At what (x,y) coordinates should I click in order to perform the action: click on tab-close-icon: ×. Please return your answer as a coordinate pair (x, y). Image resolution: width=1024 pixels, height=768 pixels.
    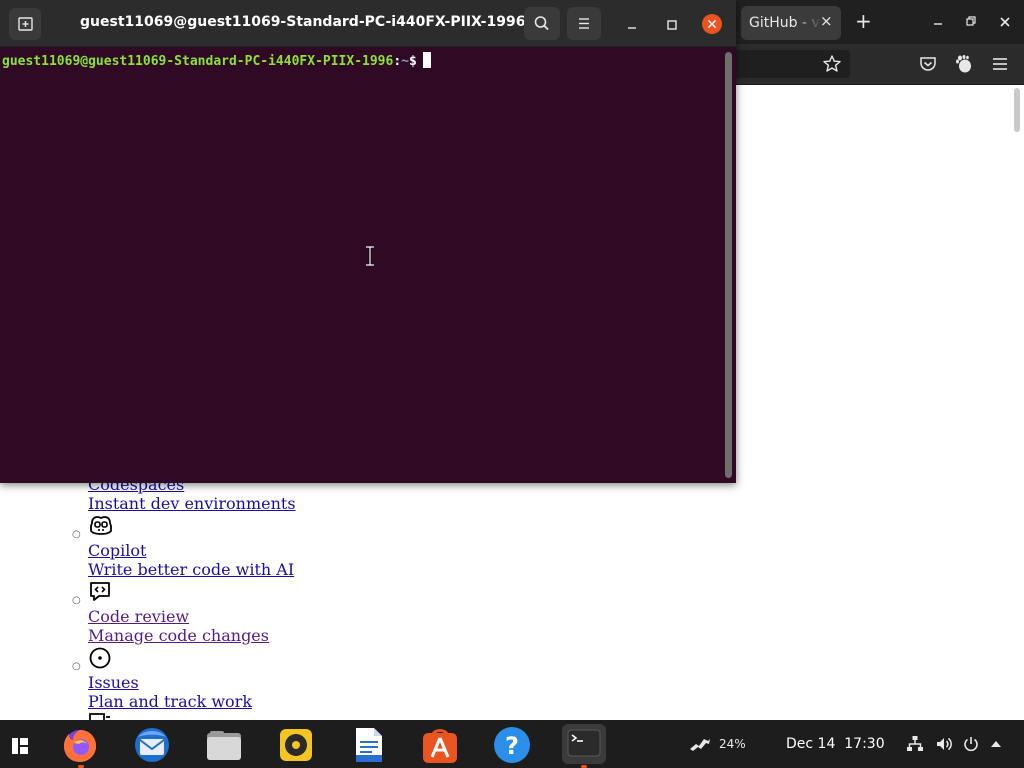
    Looking at the image, I should click on (826, 21).